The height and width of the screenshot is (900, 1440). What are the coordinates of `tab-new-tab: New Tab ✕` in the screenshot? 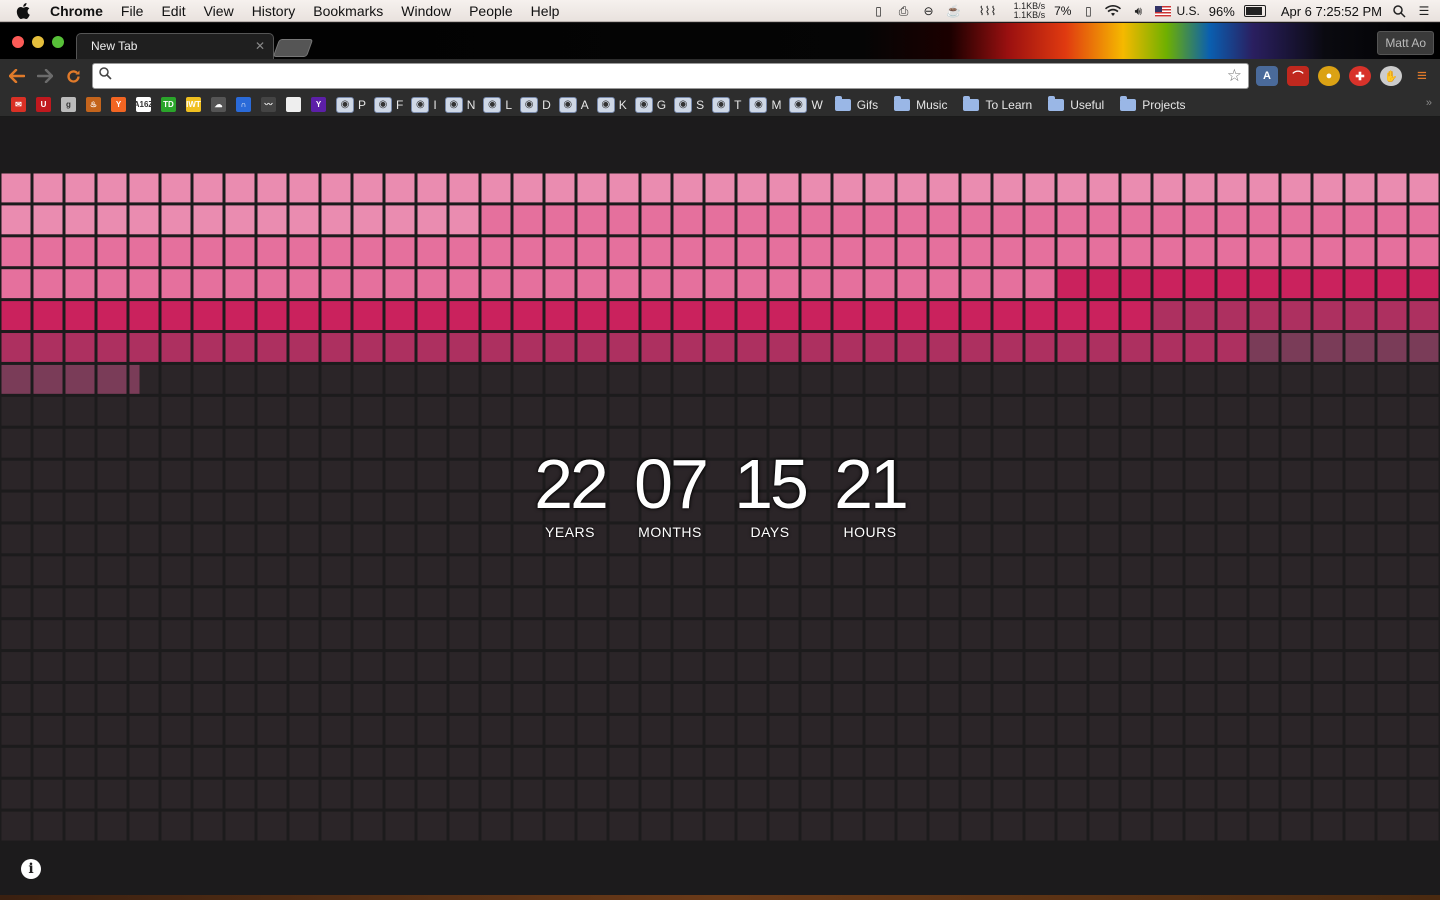 It's located at (175, 46).